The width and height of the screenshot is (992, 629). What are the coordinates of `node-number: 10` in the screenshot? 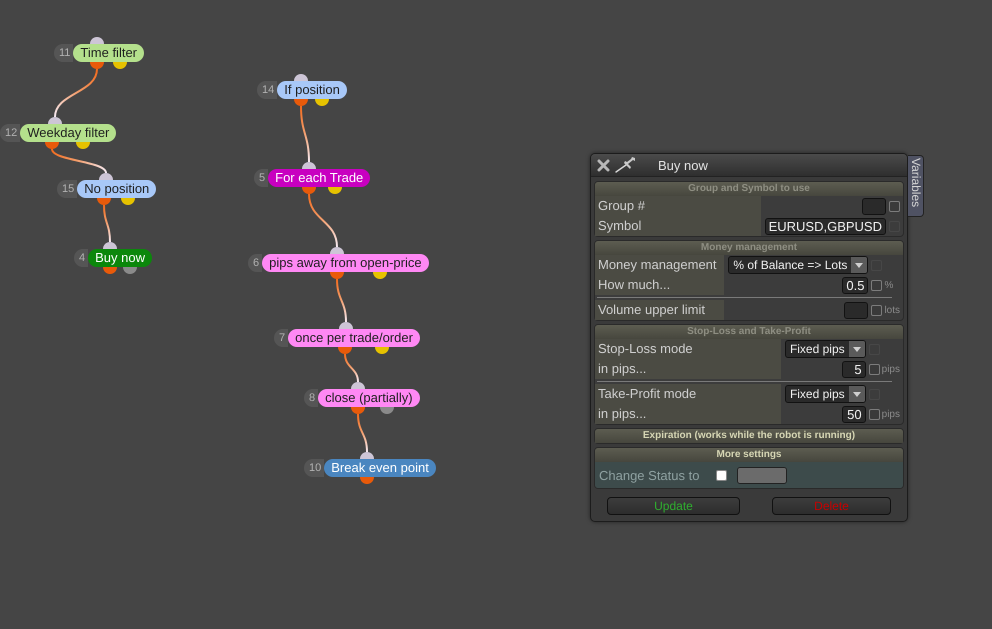 It's located at (314, 468).